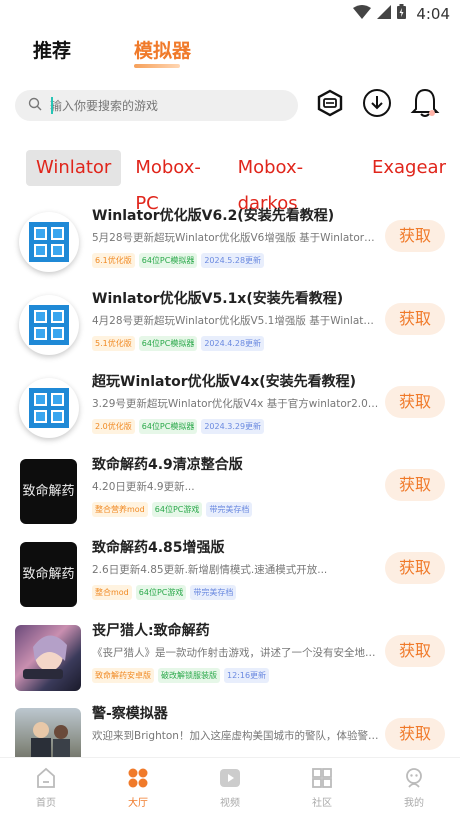  I want to click on category-exagear: Exagear, so click(409, 168).